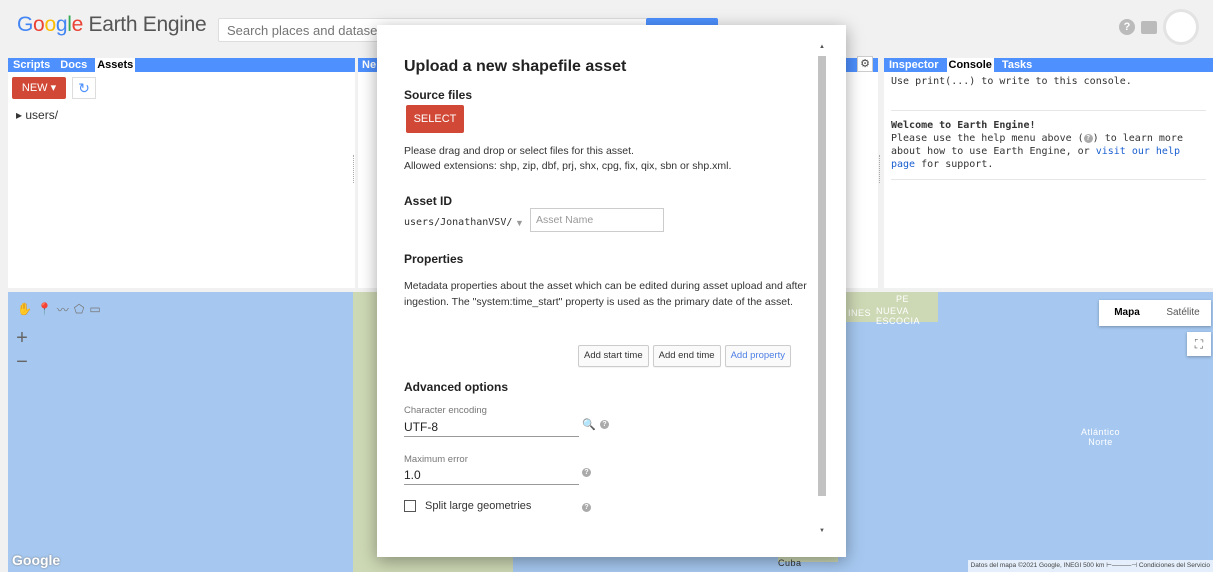  I want to click on source-files-heading: Source files, so click(438, 95).